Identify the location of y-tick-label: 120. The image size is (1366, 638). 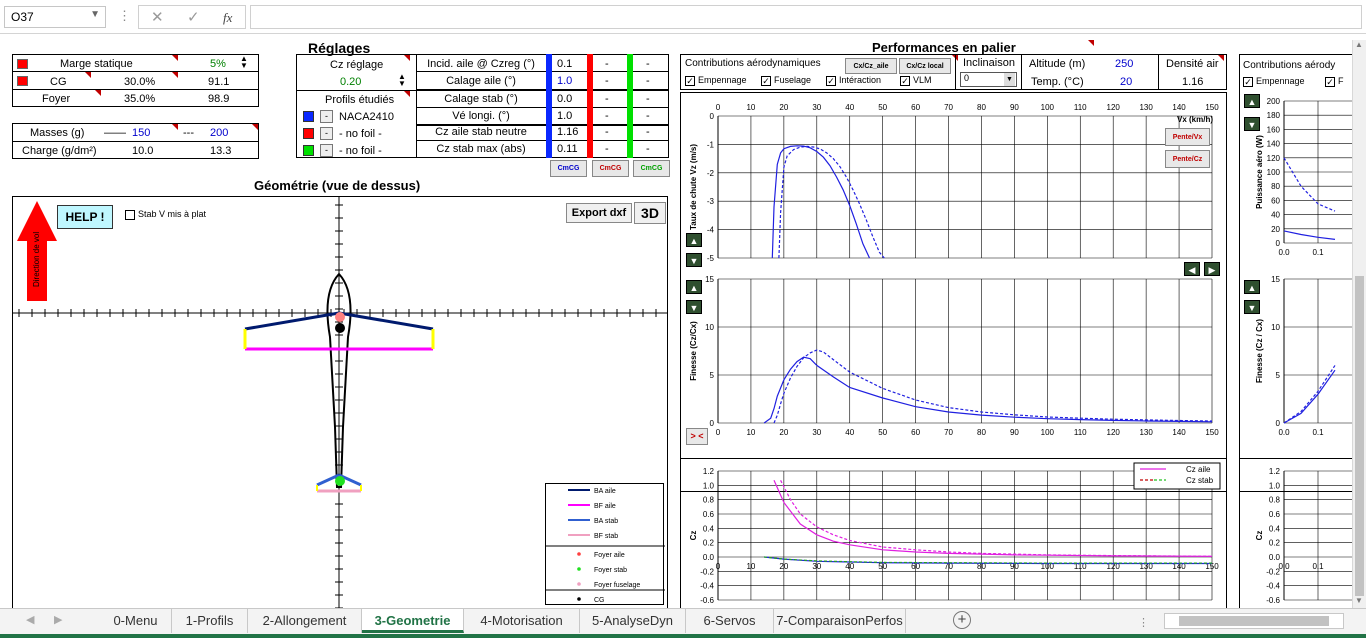
(1274, 158).